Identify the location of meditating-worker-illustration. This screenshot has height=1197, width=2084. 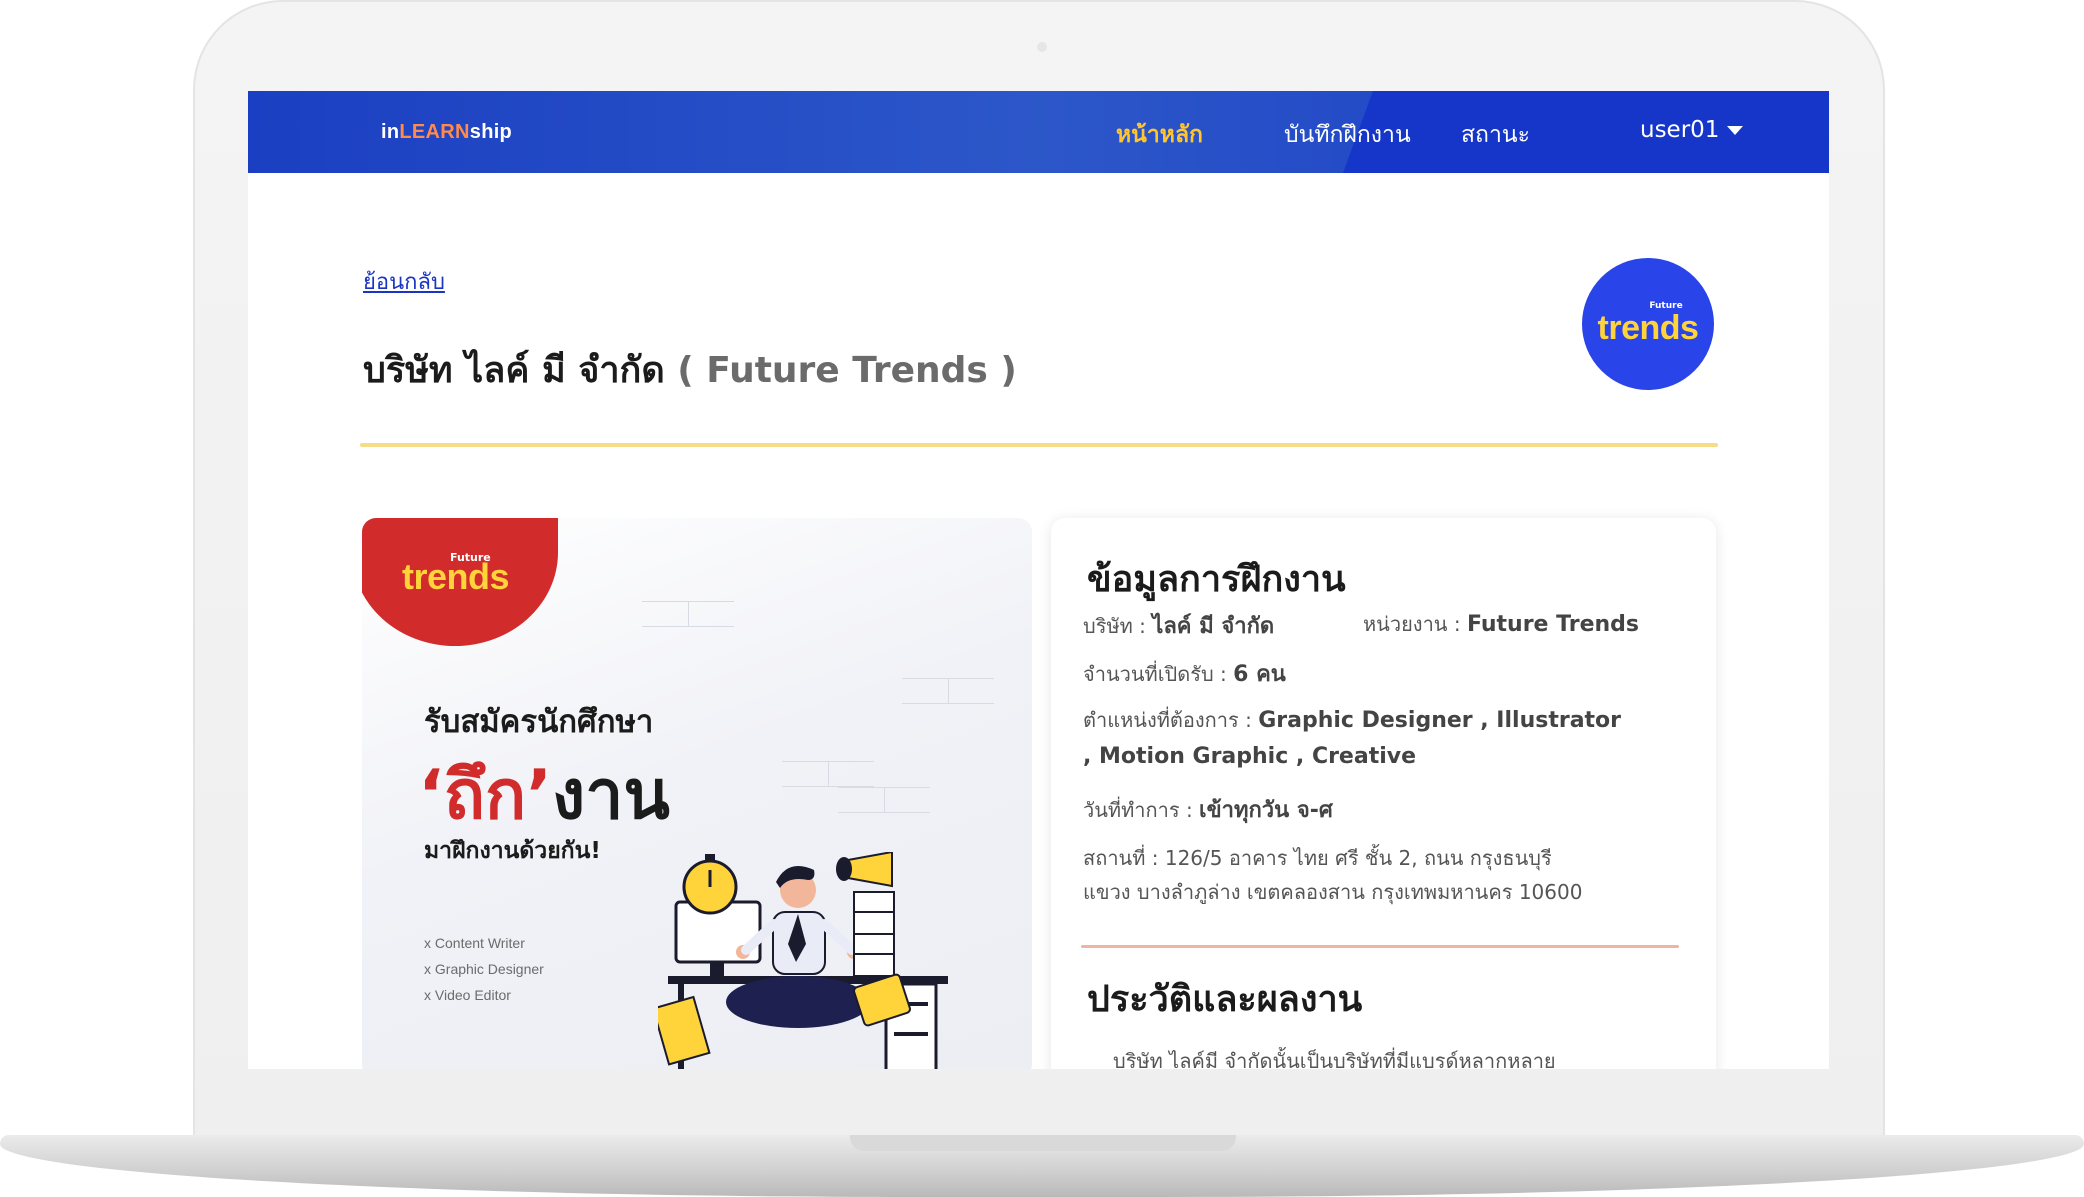
(803, 960).